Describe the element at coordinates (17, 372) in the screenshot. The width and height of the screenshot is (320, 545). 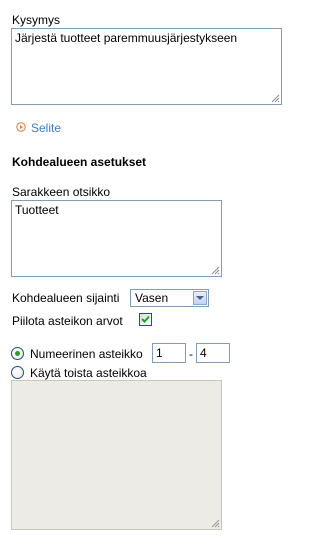
I see `other-scale-radio` at that location.